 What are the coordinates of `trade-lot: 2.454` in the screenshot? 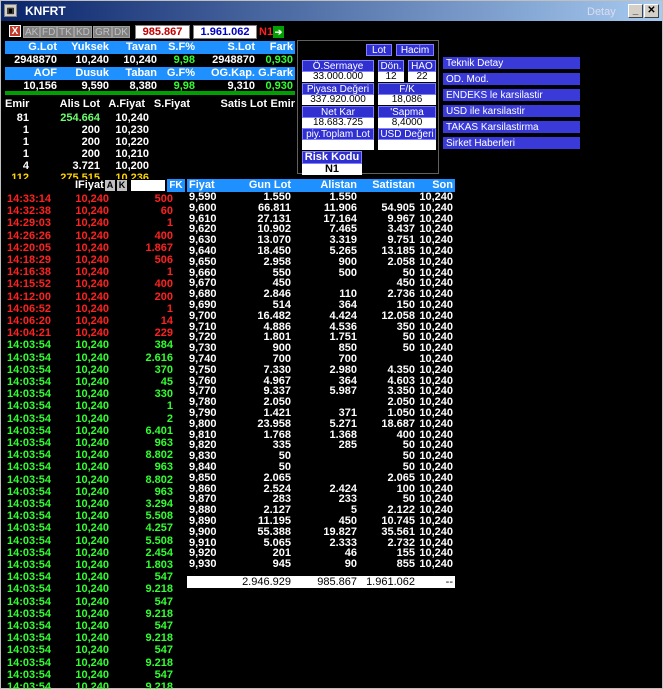 It's located at (159, 552).